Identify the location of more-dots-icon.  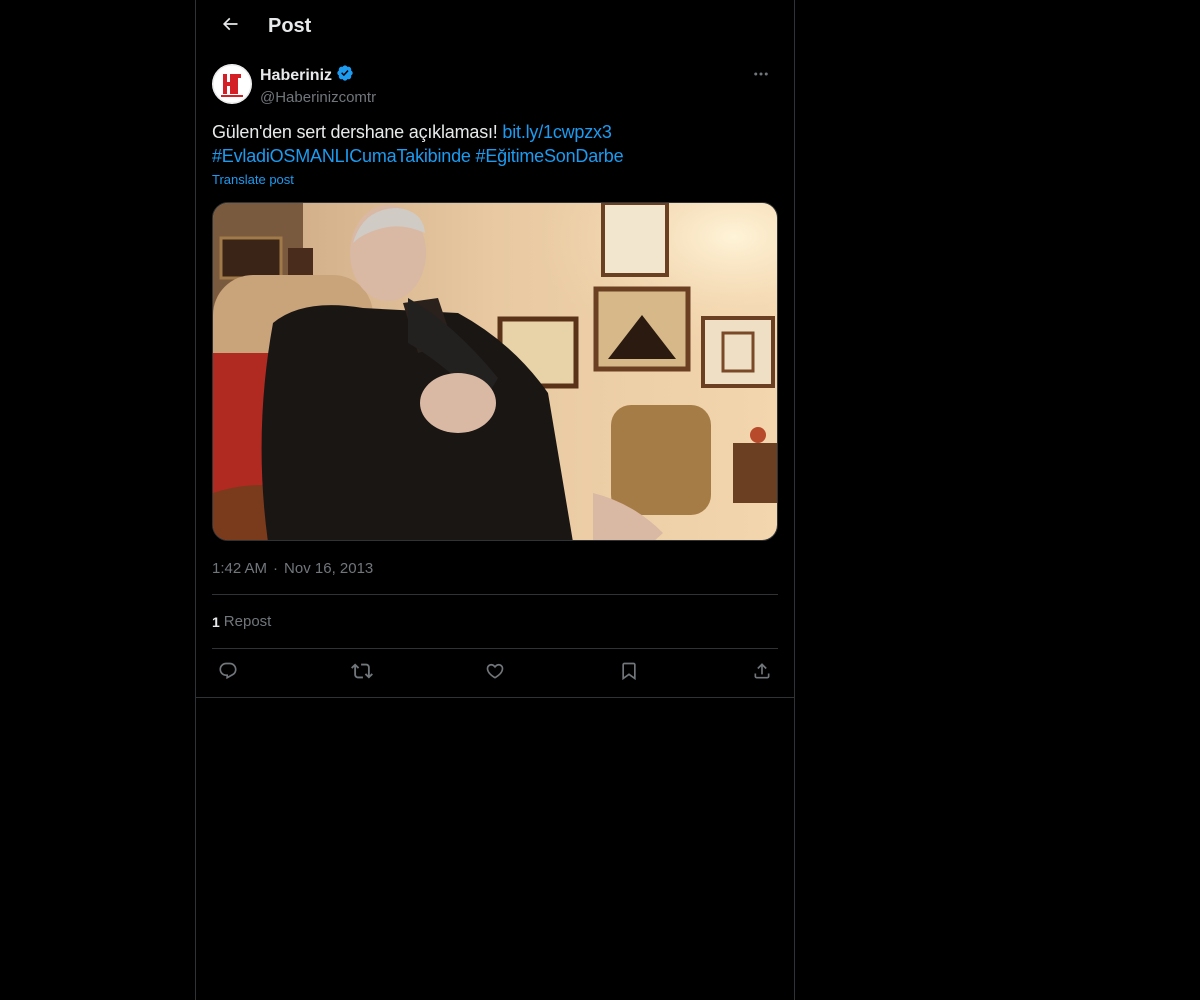
(761, 76).